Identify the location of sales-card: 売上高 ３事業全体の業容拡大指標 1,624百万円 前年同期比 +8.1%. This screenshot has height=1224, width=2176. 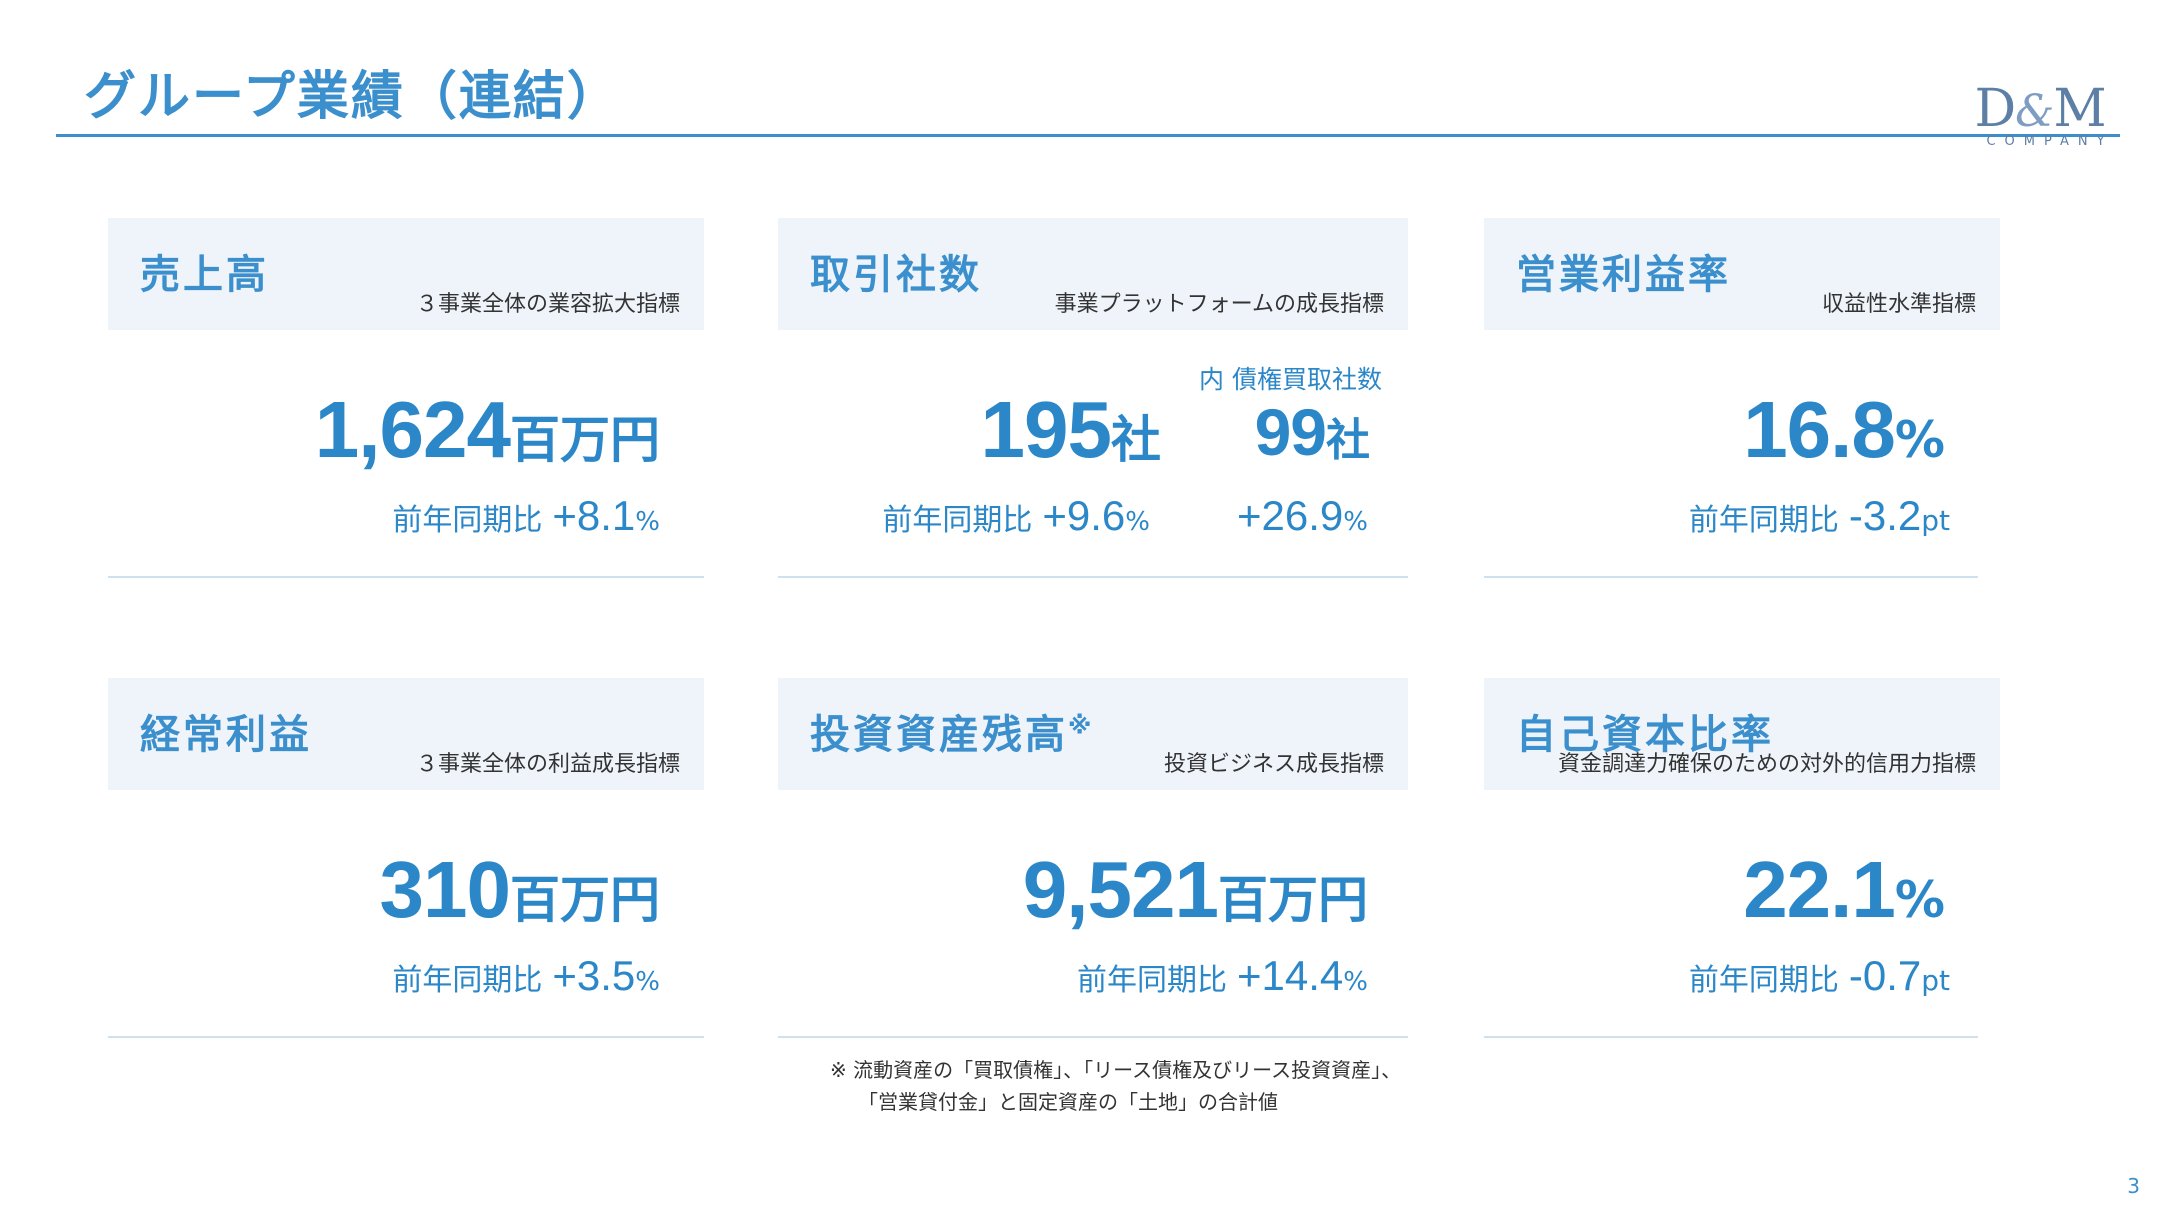
(406, 398).